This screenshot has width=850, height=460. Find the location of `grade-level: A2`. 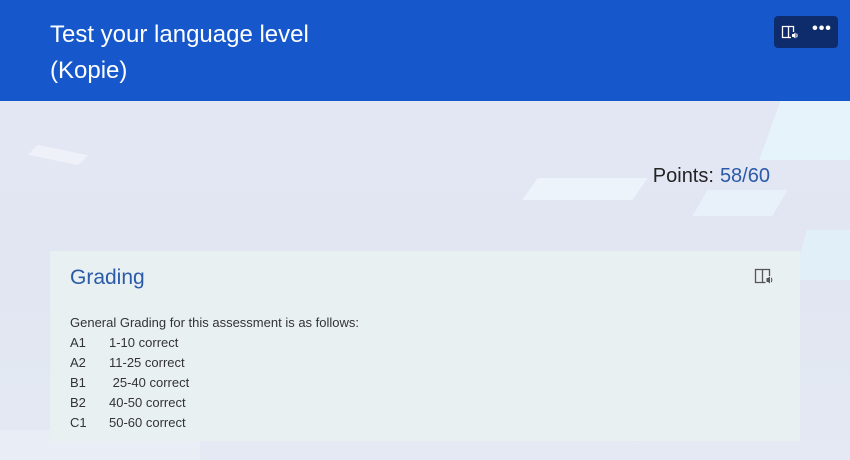

grade-level: A2 is located at coordinates (78, 362).